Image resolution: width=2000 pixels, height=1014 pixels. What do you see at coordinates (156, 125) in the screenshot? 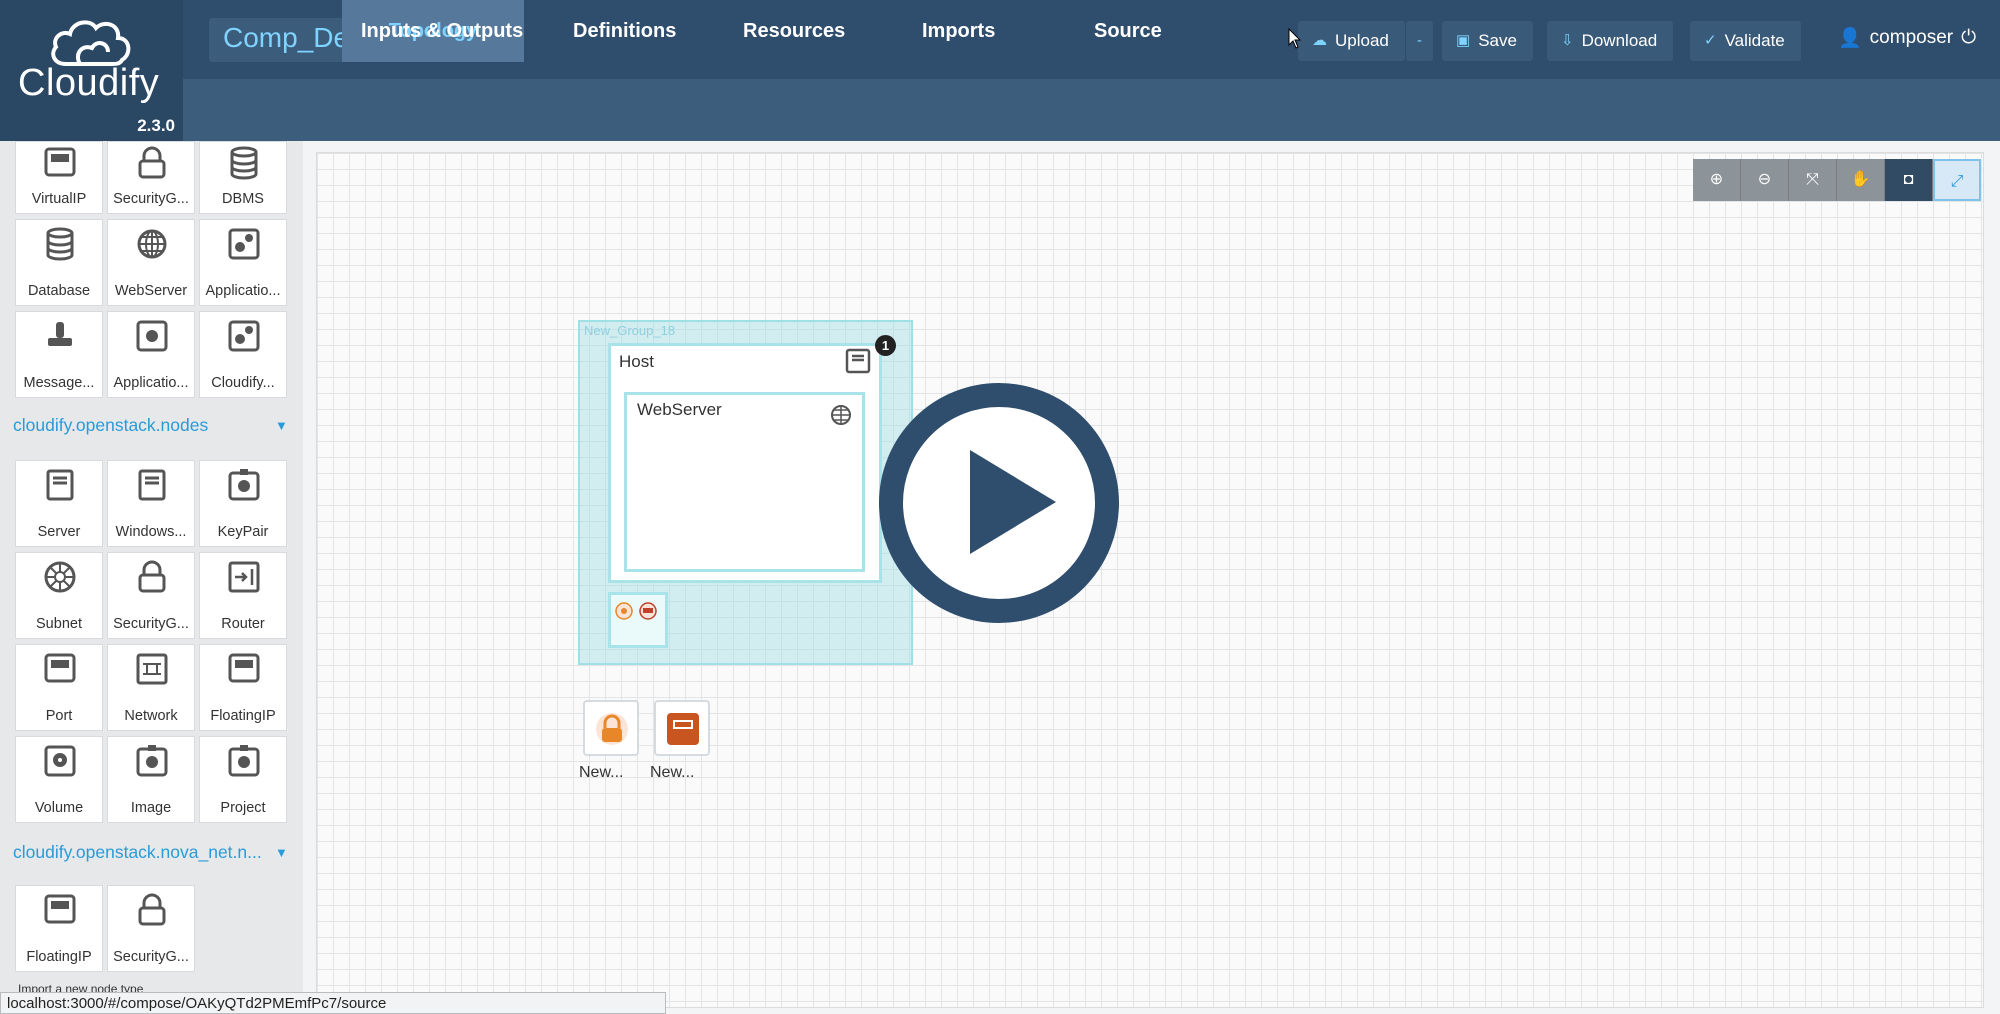
I see `app-version: 2.3.0` at bounding box center [156, 125].